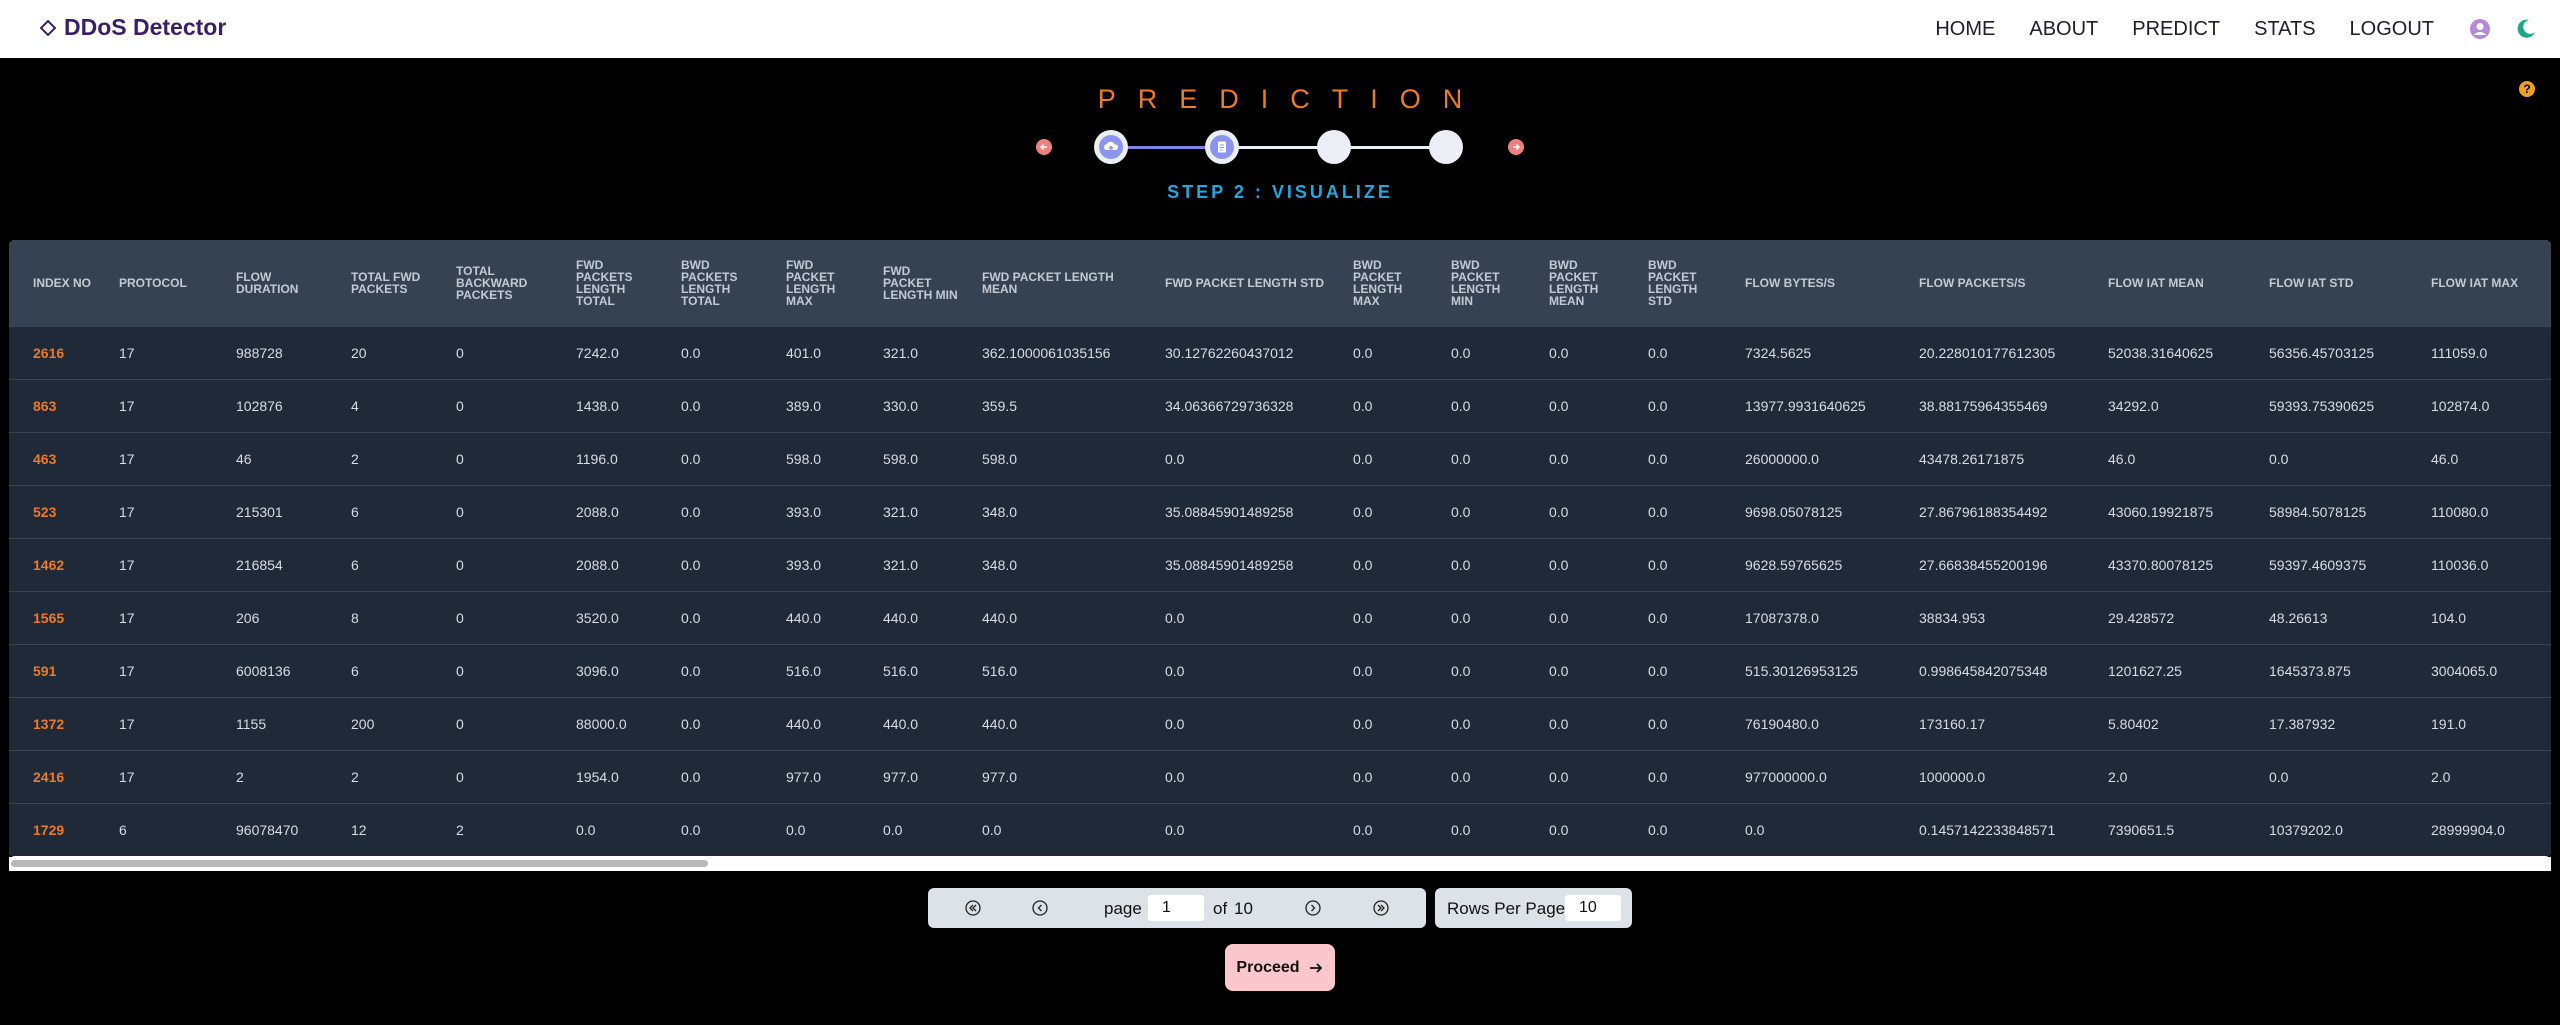 The width and height of the screenshot is (2560, 1025). I want to click on column-header: TOTAL BACKWARD PACKETS, so click(492, 283).